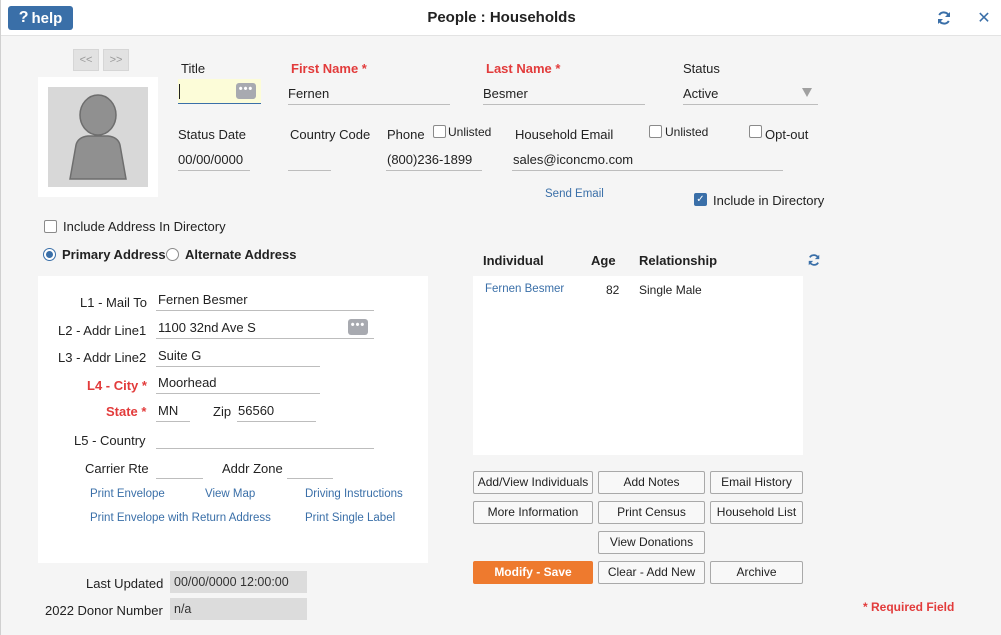  I want to click on print-single-label-link: Print Single Label, so click(350, 518).